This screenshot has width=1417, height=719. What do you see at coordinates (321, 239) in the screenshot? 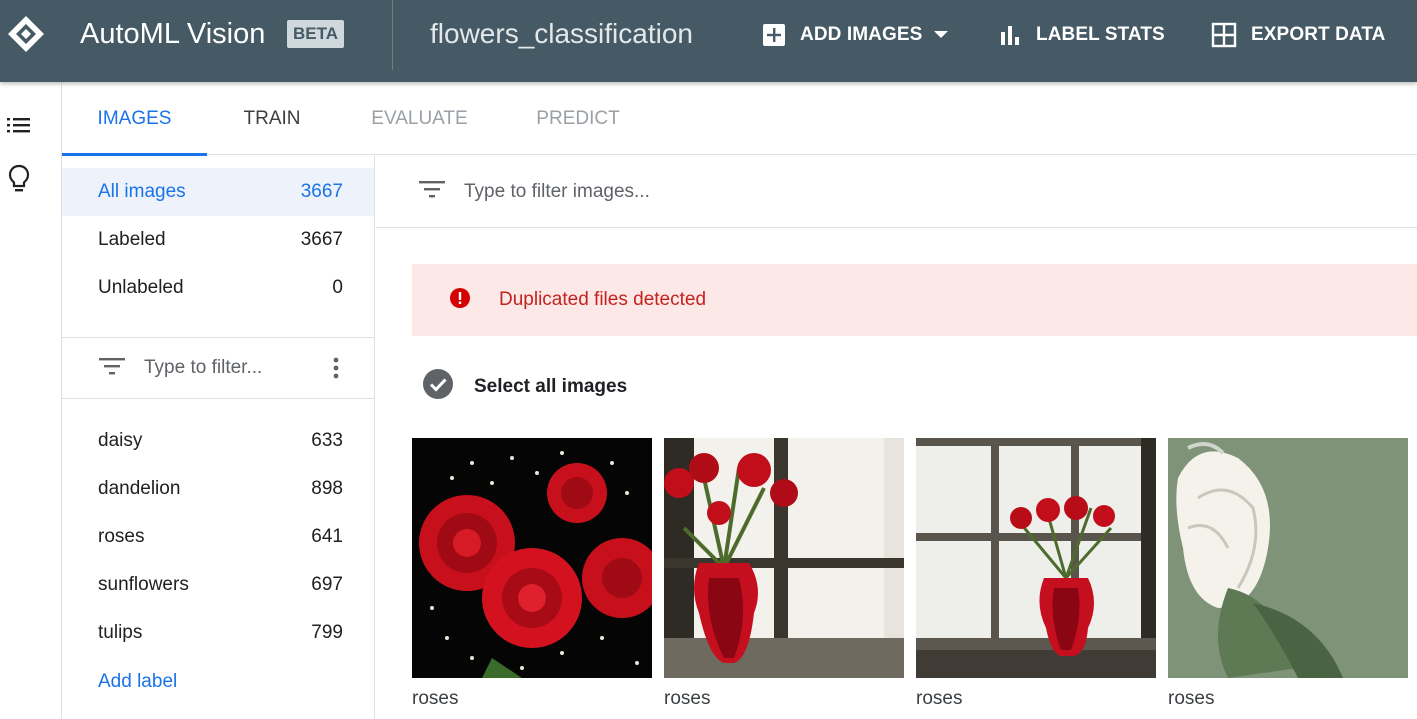
I see `filter-labeled-count: 3667` at bounding box center [321, 239].